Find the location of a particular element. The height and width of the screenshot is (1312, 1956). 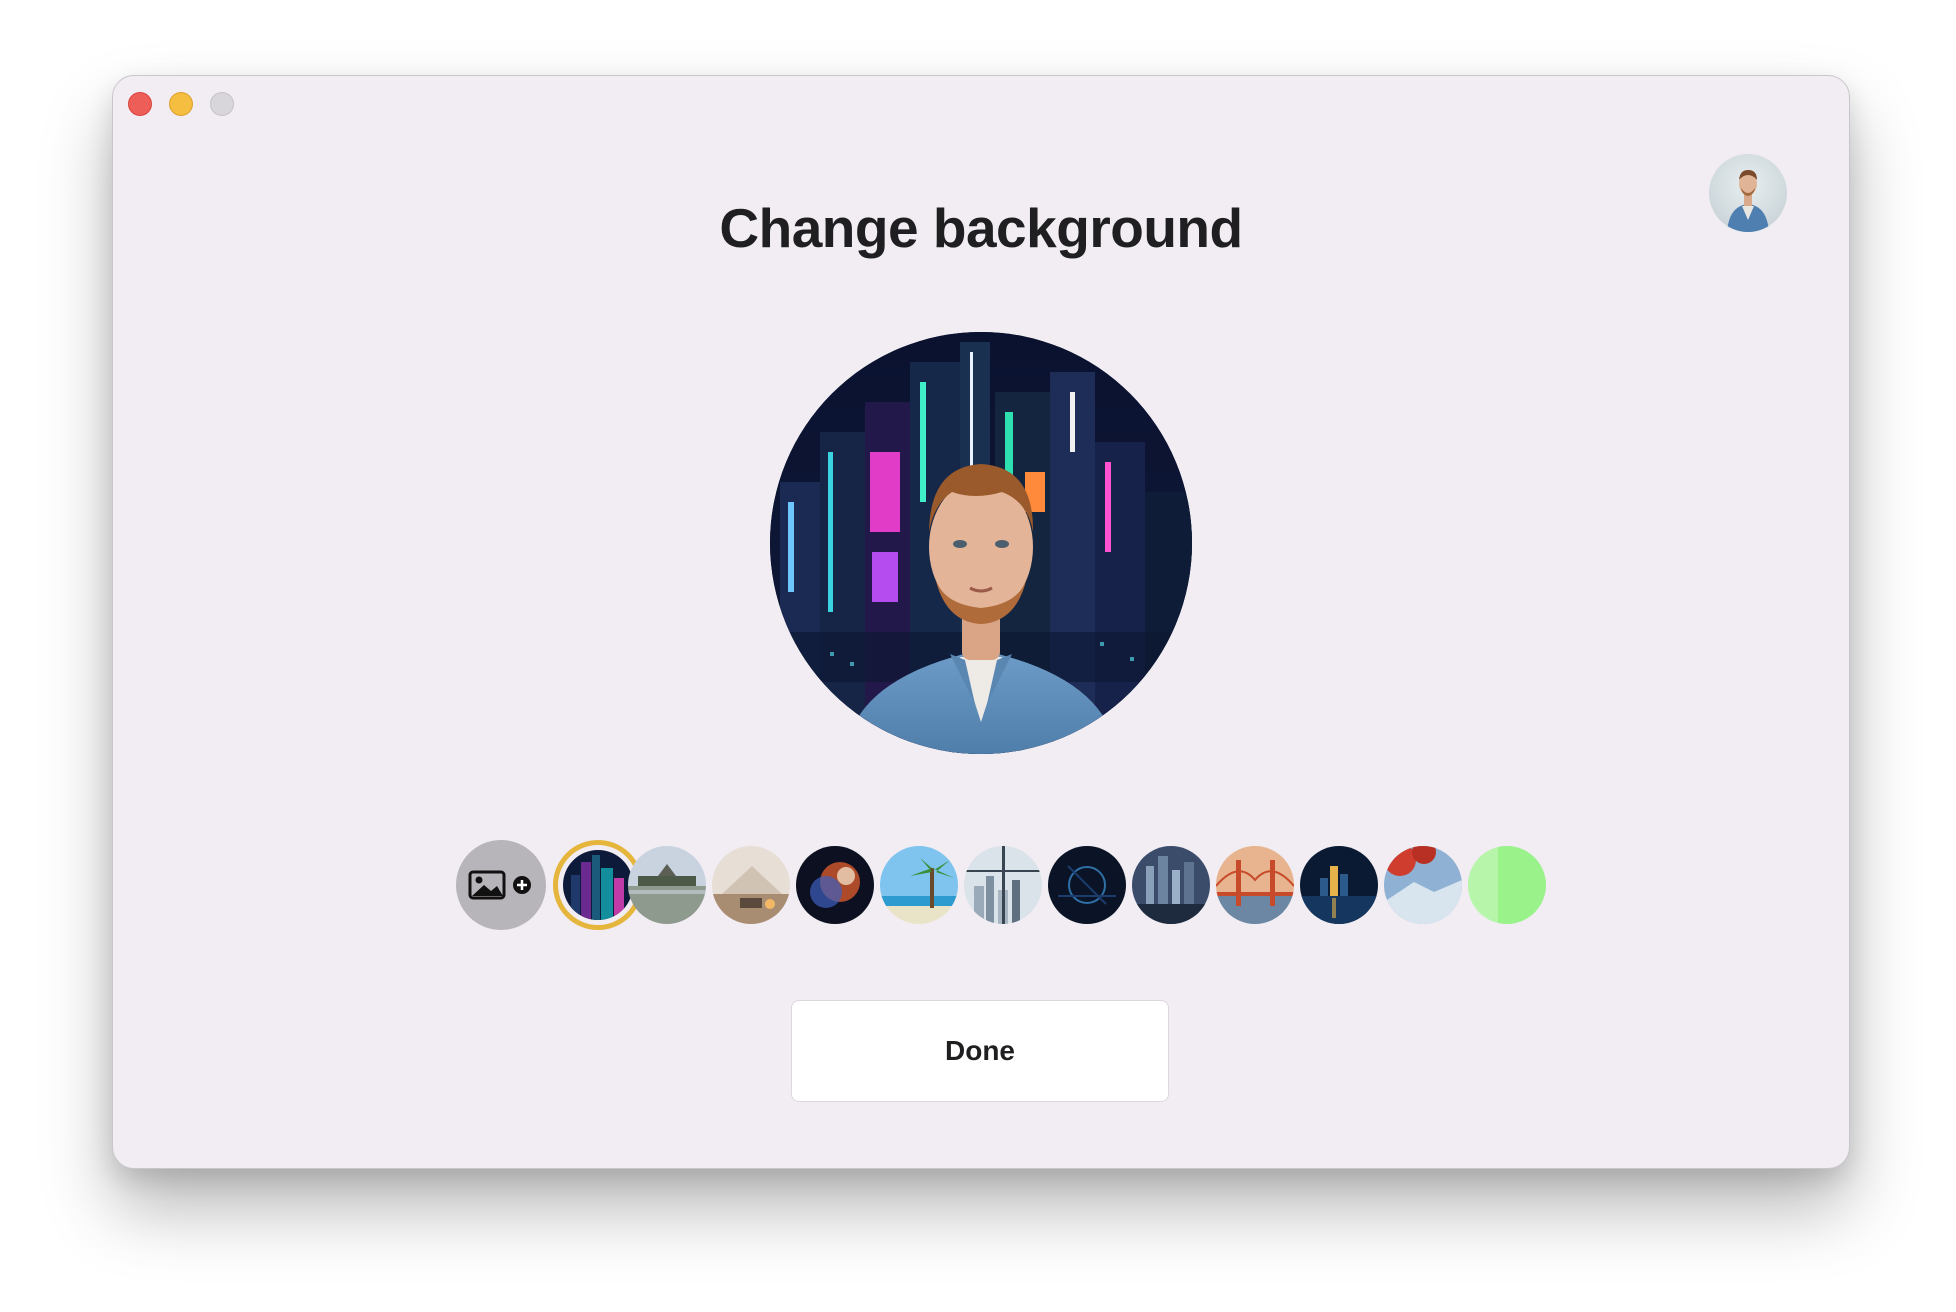

digital-grid-thumb-graphic is located at coordinates (1087, 885).